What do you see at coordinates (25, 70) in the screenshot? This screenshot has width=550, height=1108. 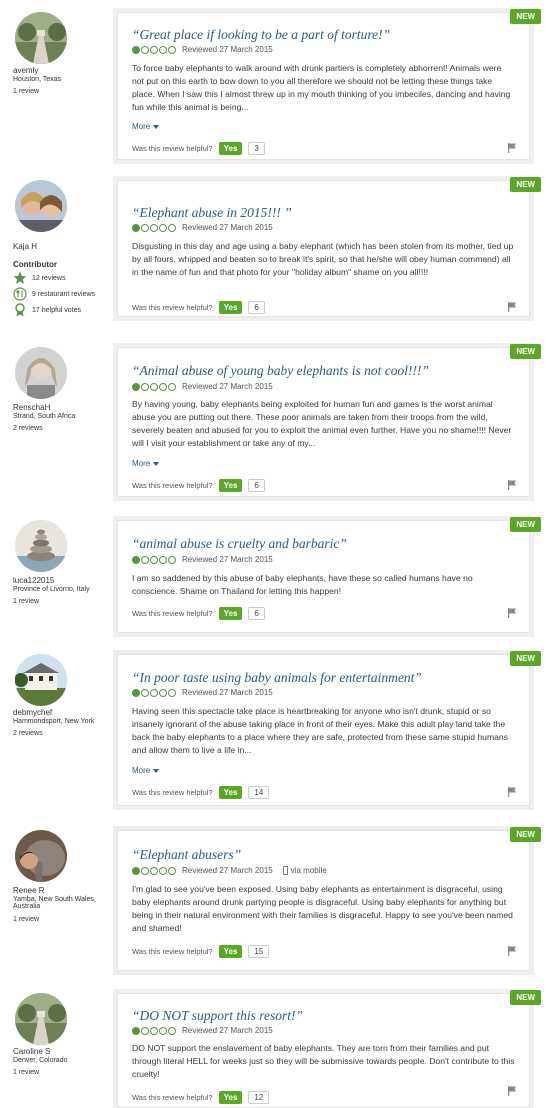 I see `username: avemly` at bounding box center [25, 70].